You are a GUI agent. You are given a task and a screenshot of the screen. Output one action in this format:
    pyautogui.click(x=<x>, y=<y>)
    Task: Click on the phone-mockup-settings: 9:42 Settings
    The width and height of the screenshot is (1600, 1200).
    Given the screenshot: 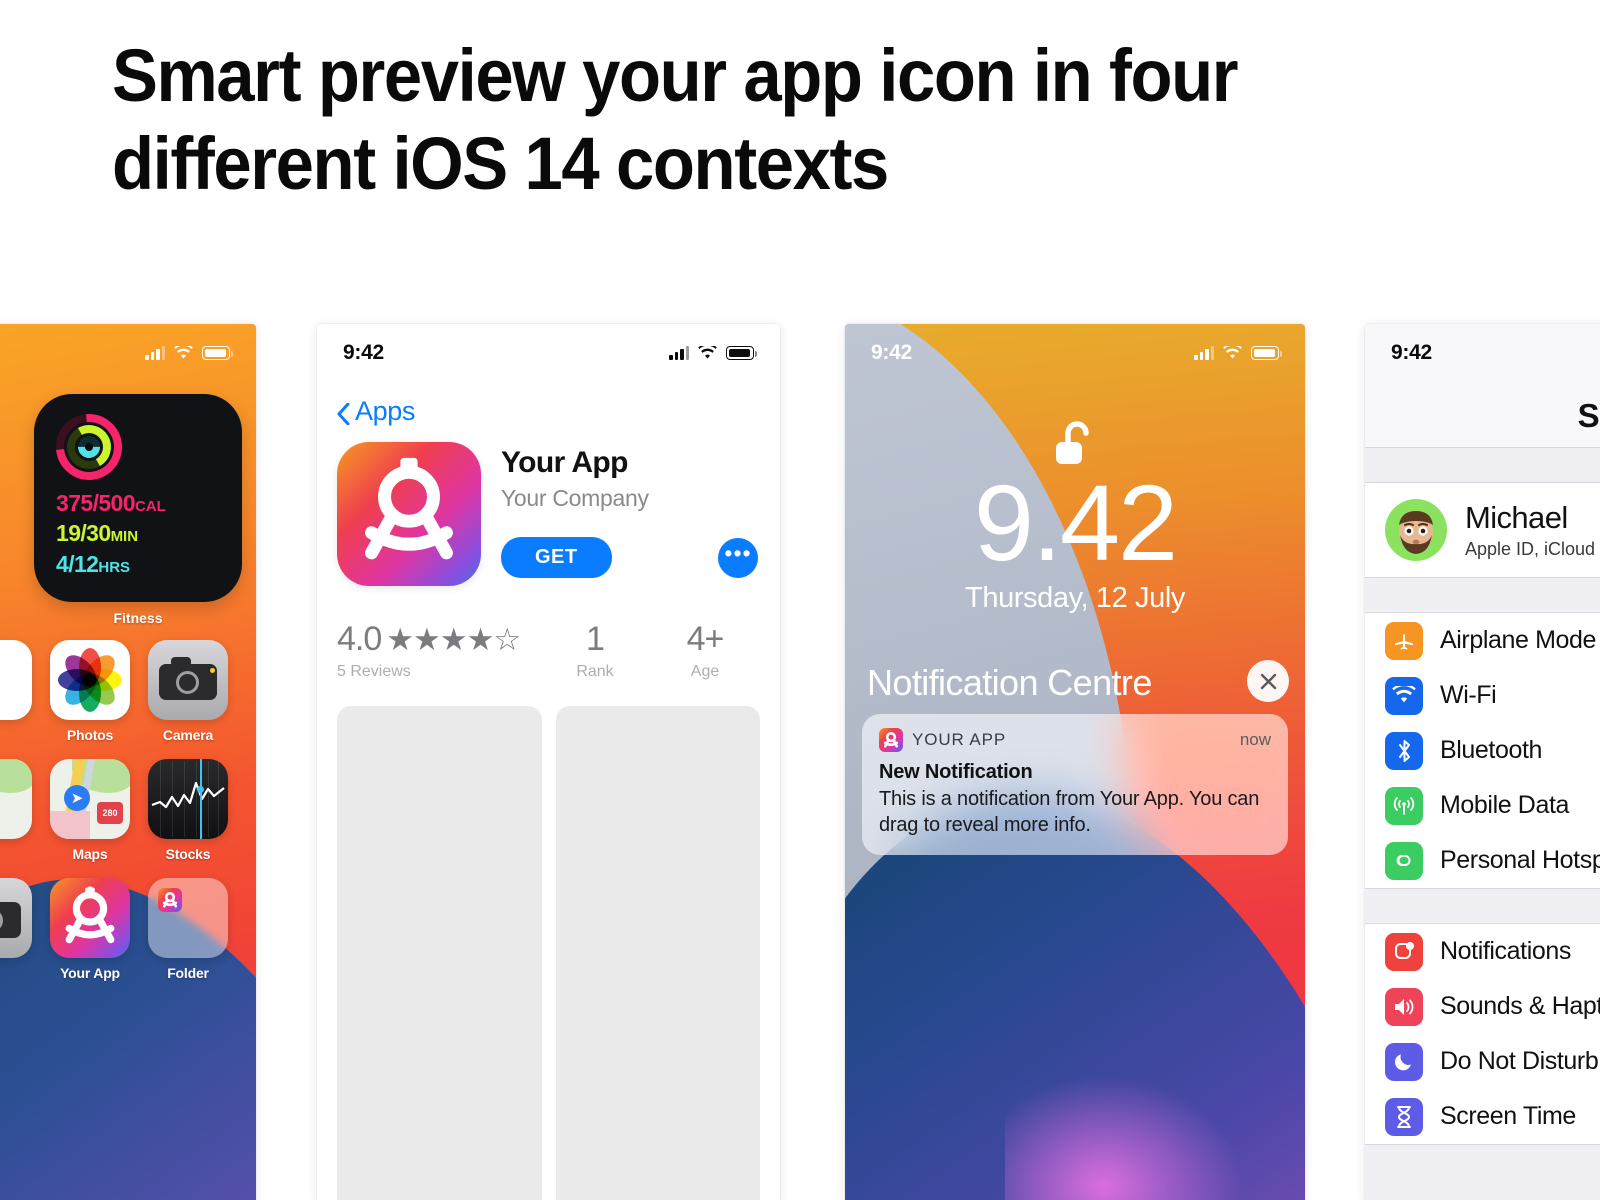 What is the action you would take?
    pyautogui.click(x=1482, y=762)
    